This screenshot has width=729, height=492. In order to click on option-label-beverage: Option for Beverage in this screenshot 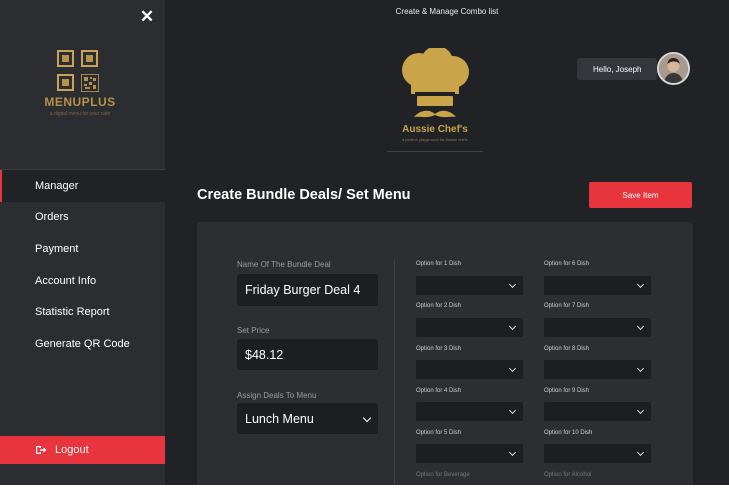, I will do `click(443, 475)`.